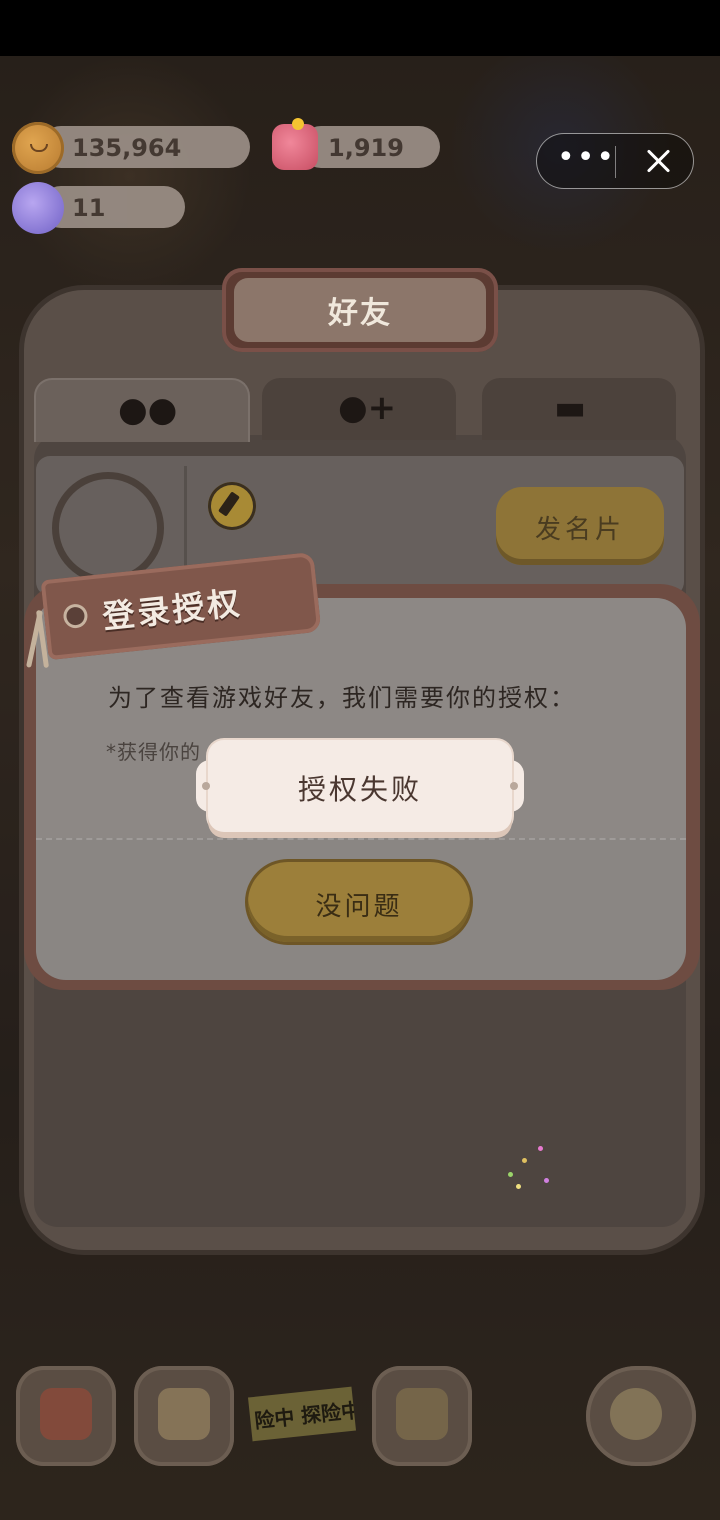 The width and height of the screenshot is (720, 1520). What do you see at coordinates (75, 616) in the screenshot?
I see `tag-hole` at bounding box center [75, 616].